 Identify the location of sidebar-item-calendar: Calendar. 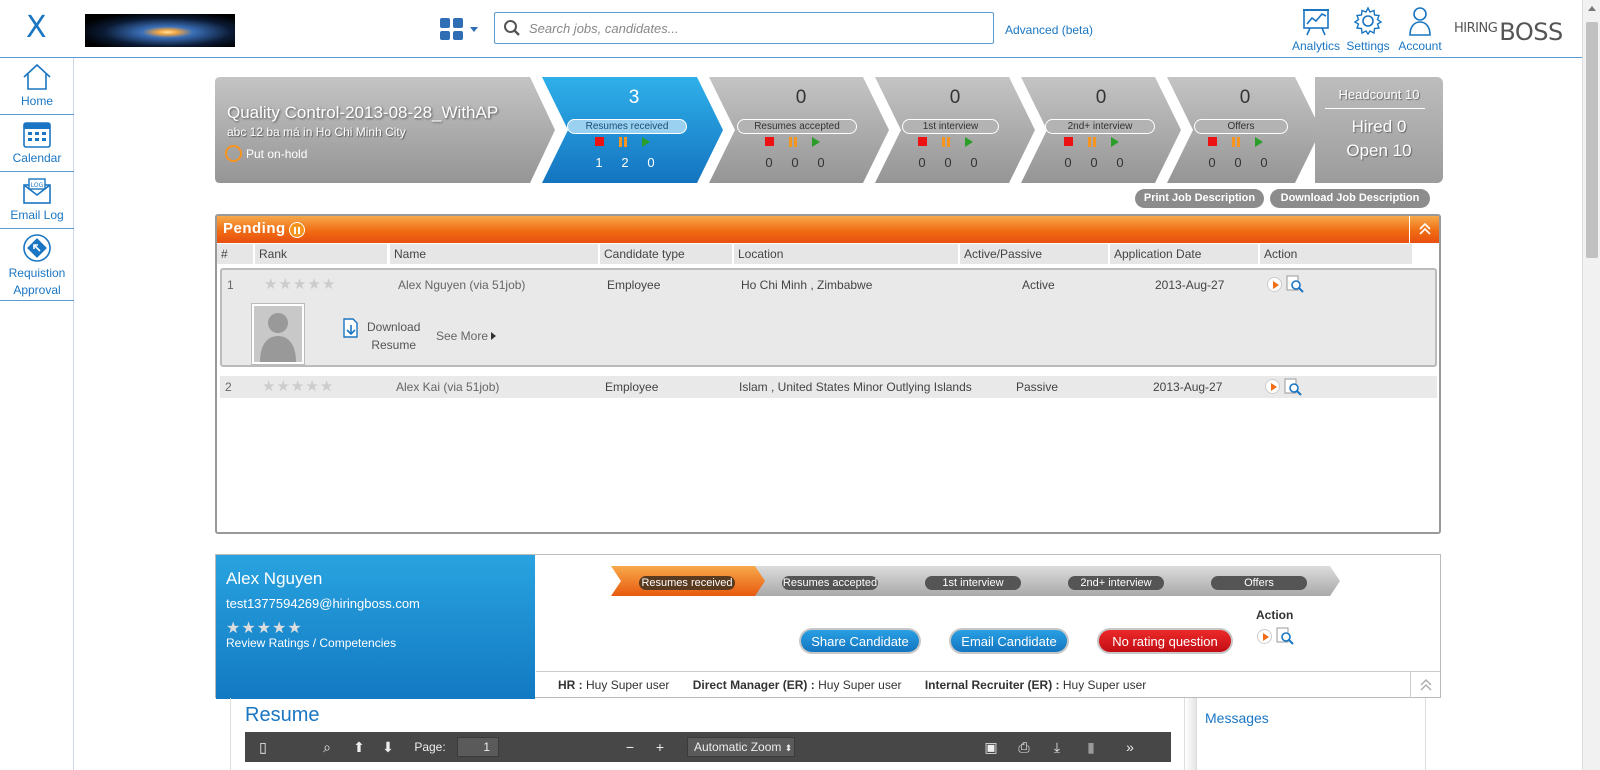
(37, 143).